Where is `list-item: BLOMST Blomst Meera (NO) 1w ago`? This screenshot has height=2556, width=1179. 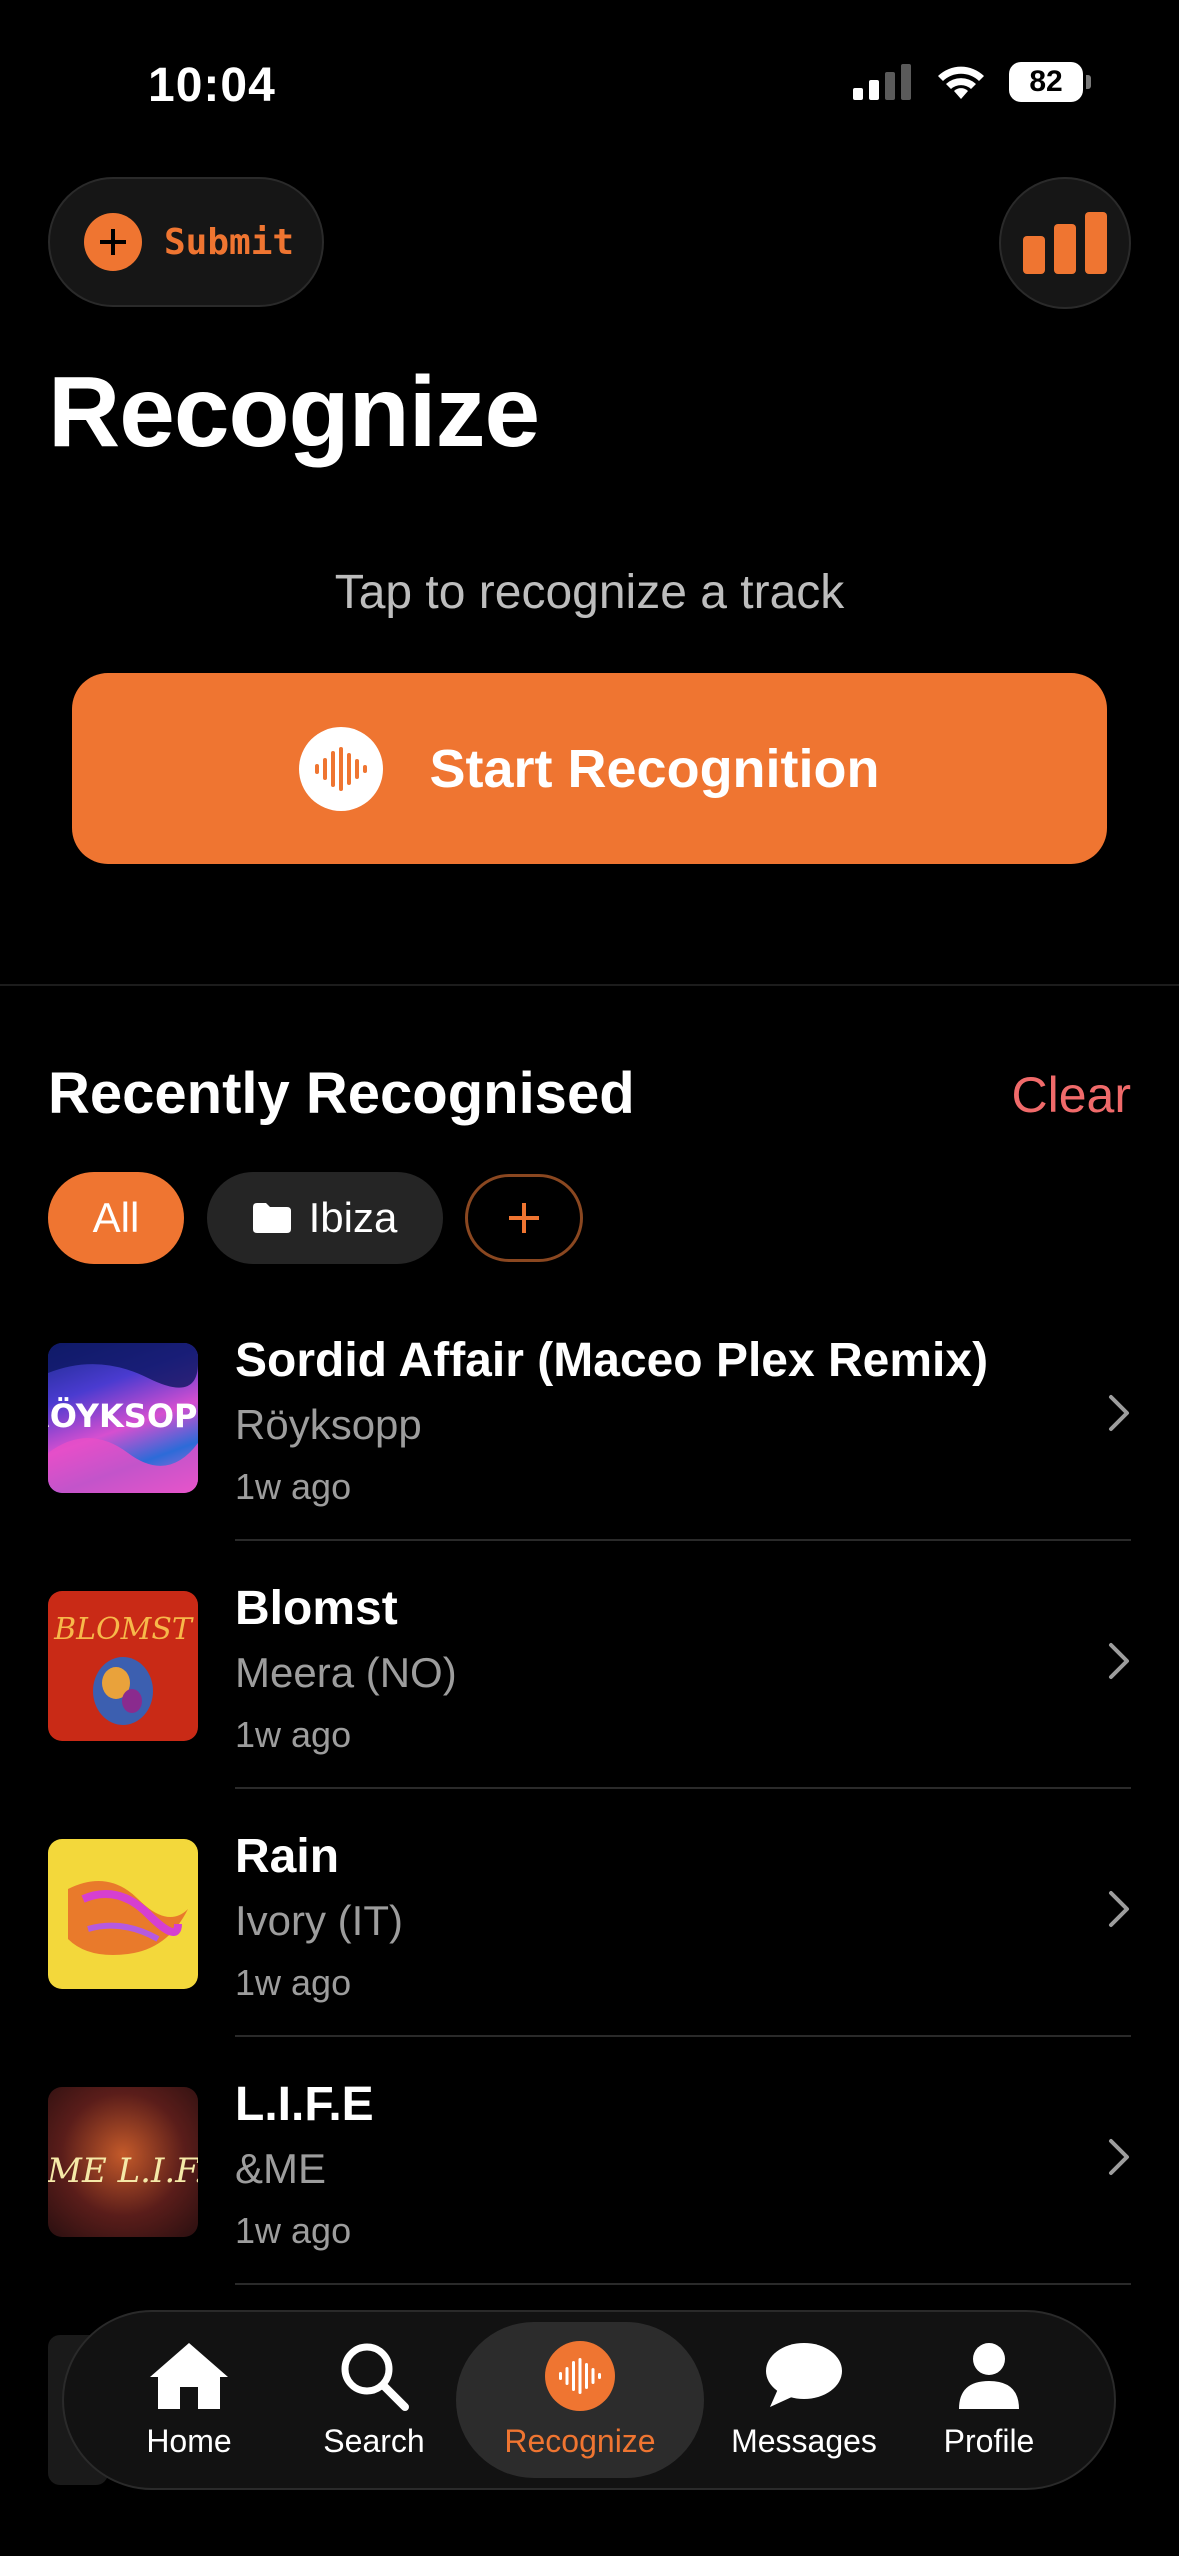 list-item: BLOMST Blomst Meera (NO) 1w ago is located at coordinates (589, 1710).